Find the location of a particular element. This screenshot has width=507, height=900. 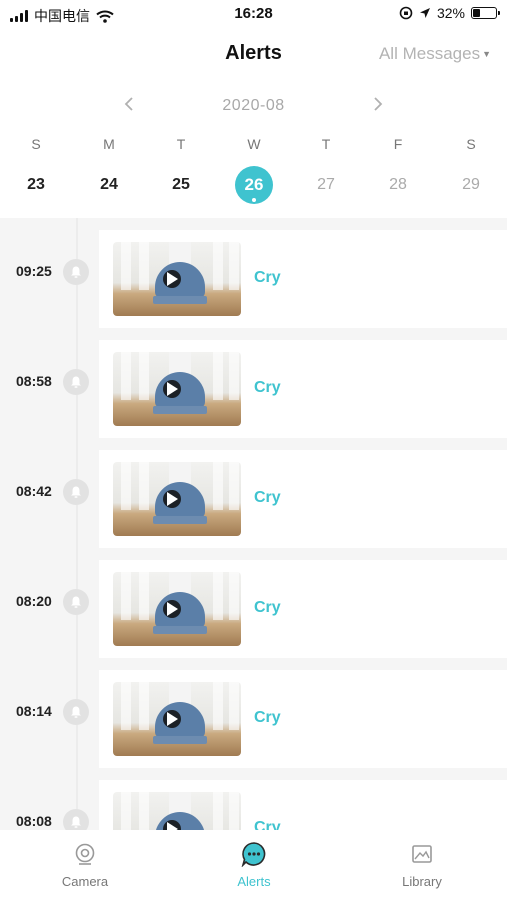

alert-row: 09:25 Cry is located at coordinates (253, 279).